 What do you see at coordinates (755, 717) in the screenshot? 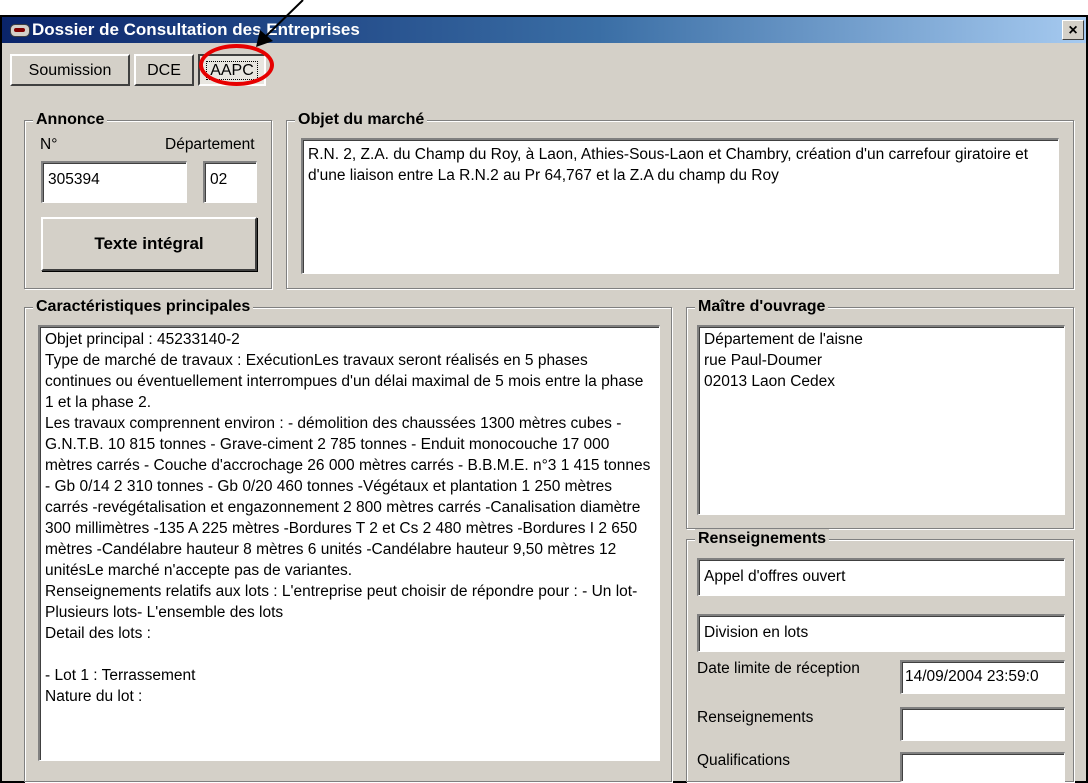
I see `rens-label: Renseignements` at bounding box center [755, 717].